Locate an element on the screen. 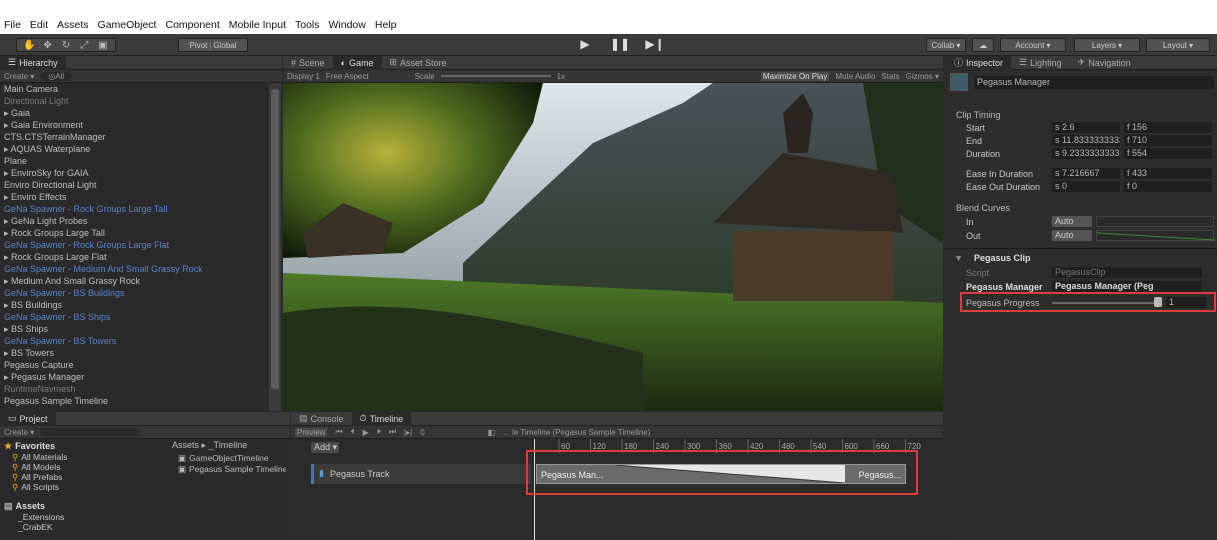 This screenshot has height=540, width=1217. hierarchy-item: ▸ AQUAS Waterplane is located at coordinates (134, 149).